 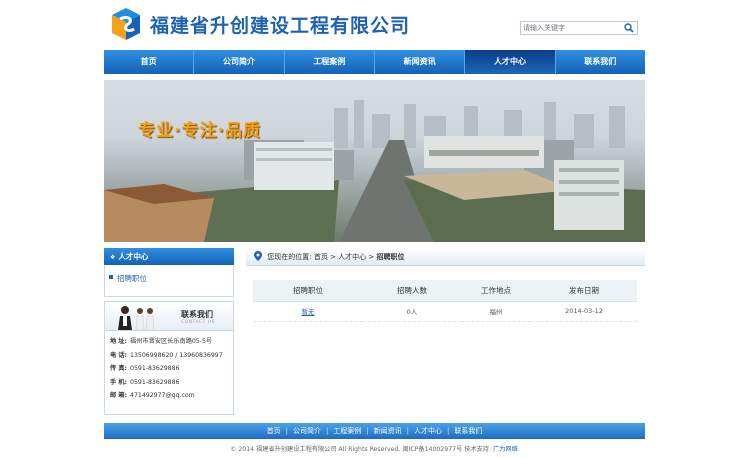 I want to click on table-header-row: 招聘职位 招聘人数 工作地点 发布日期, so click(x=445, y=291).